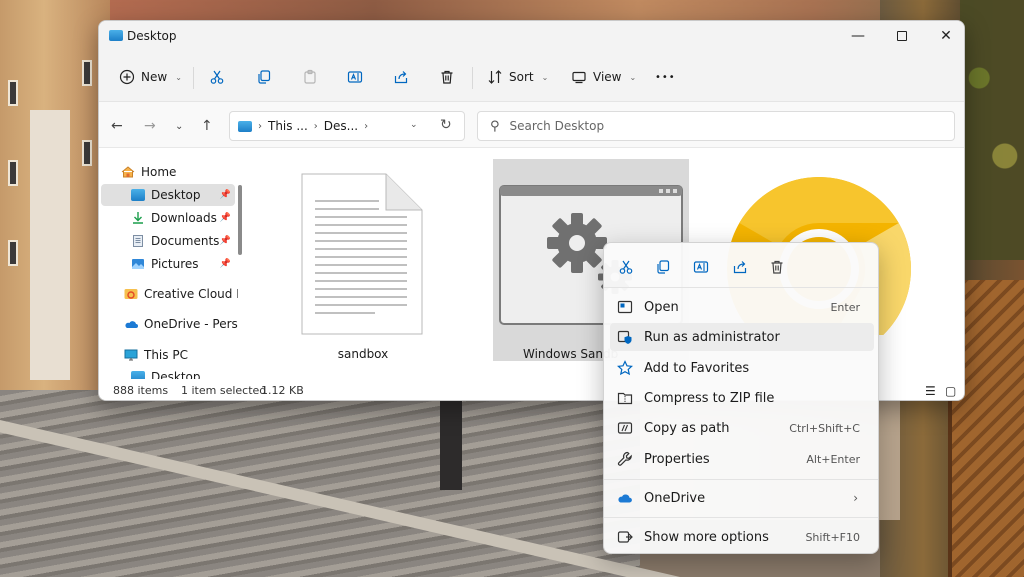 This screenshot has height=577, width=1024. I want to click on menu-item-add-to-favorites: Add to Favorites, so click(742, 368).